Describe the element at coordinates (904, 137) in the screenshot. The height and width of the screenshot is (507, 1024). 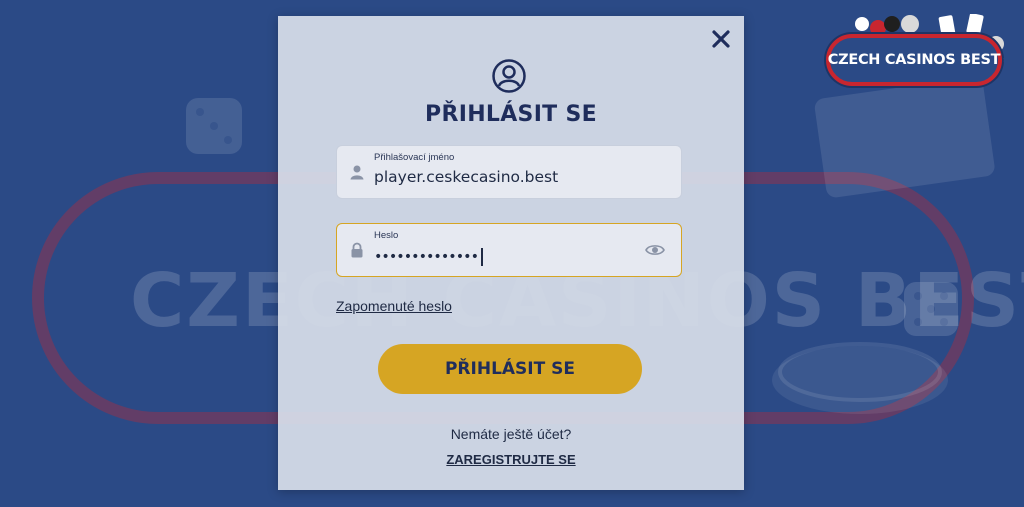
I see `cards-decoration` at that location.